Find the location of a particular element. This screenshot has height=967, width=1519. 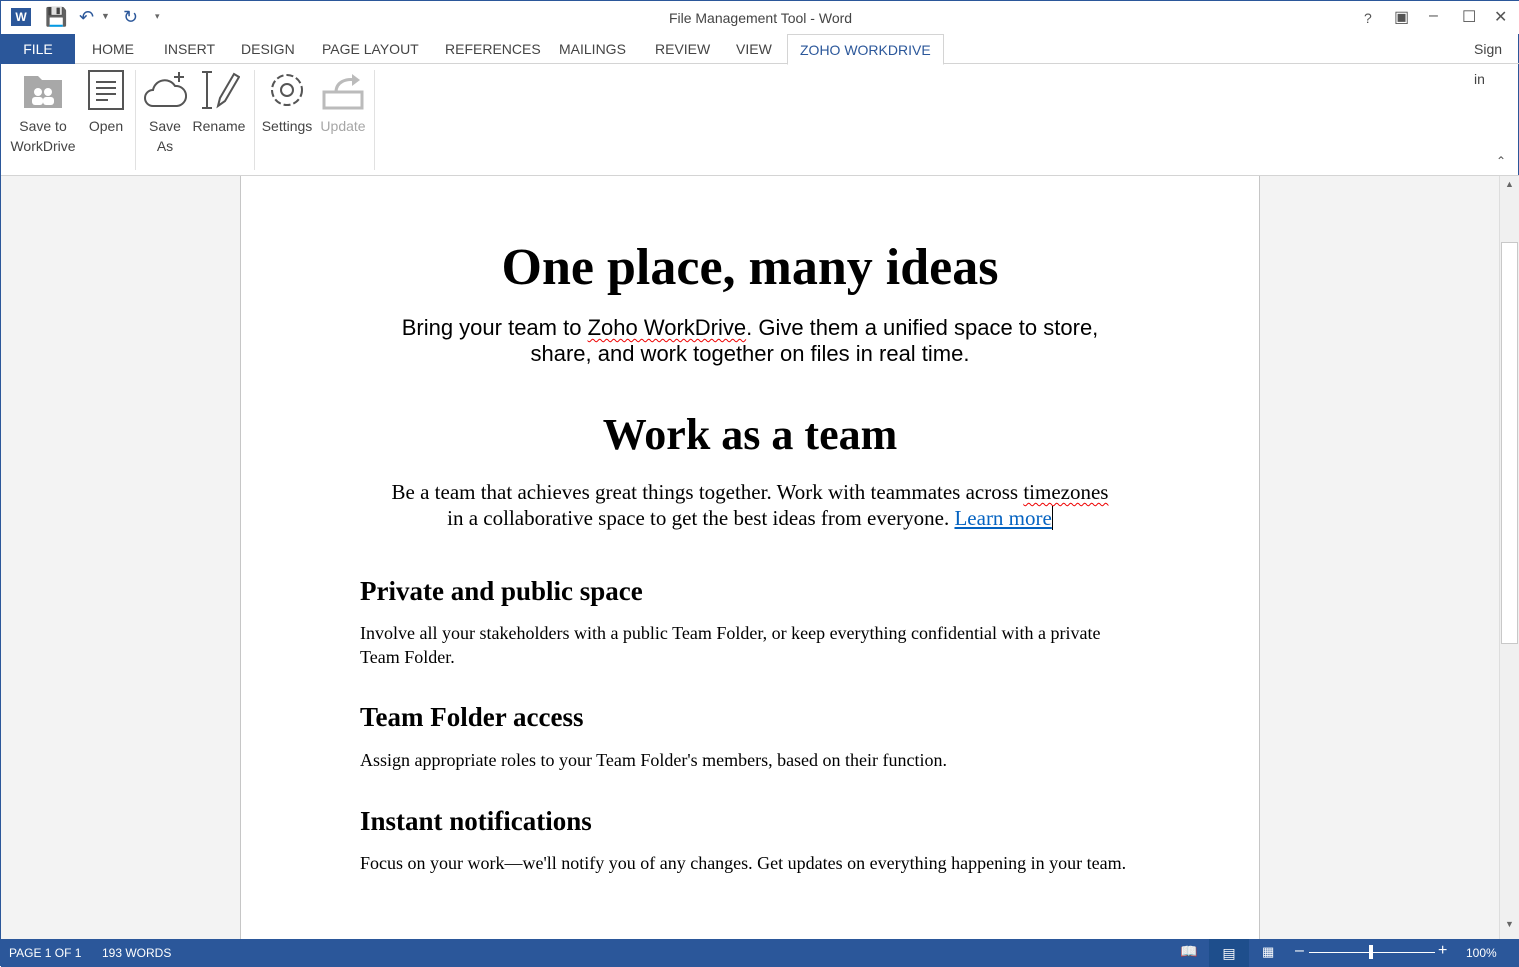

ribbon-display-options-icon: ▣ is located at coordinates (1401, 17).